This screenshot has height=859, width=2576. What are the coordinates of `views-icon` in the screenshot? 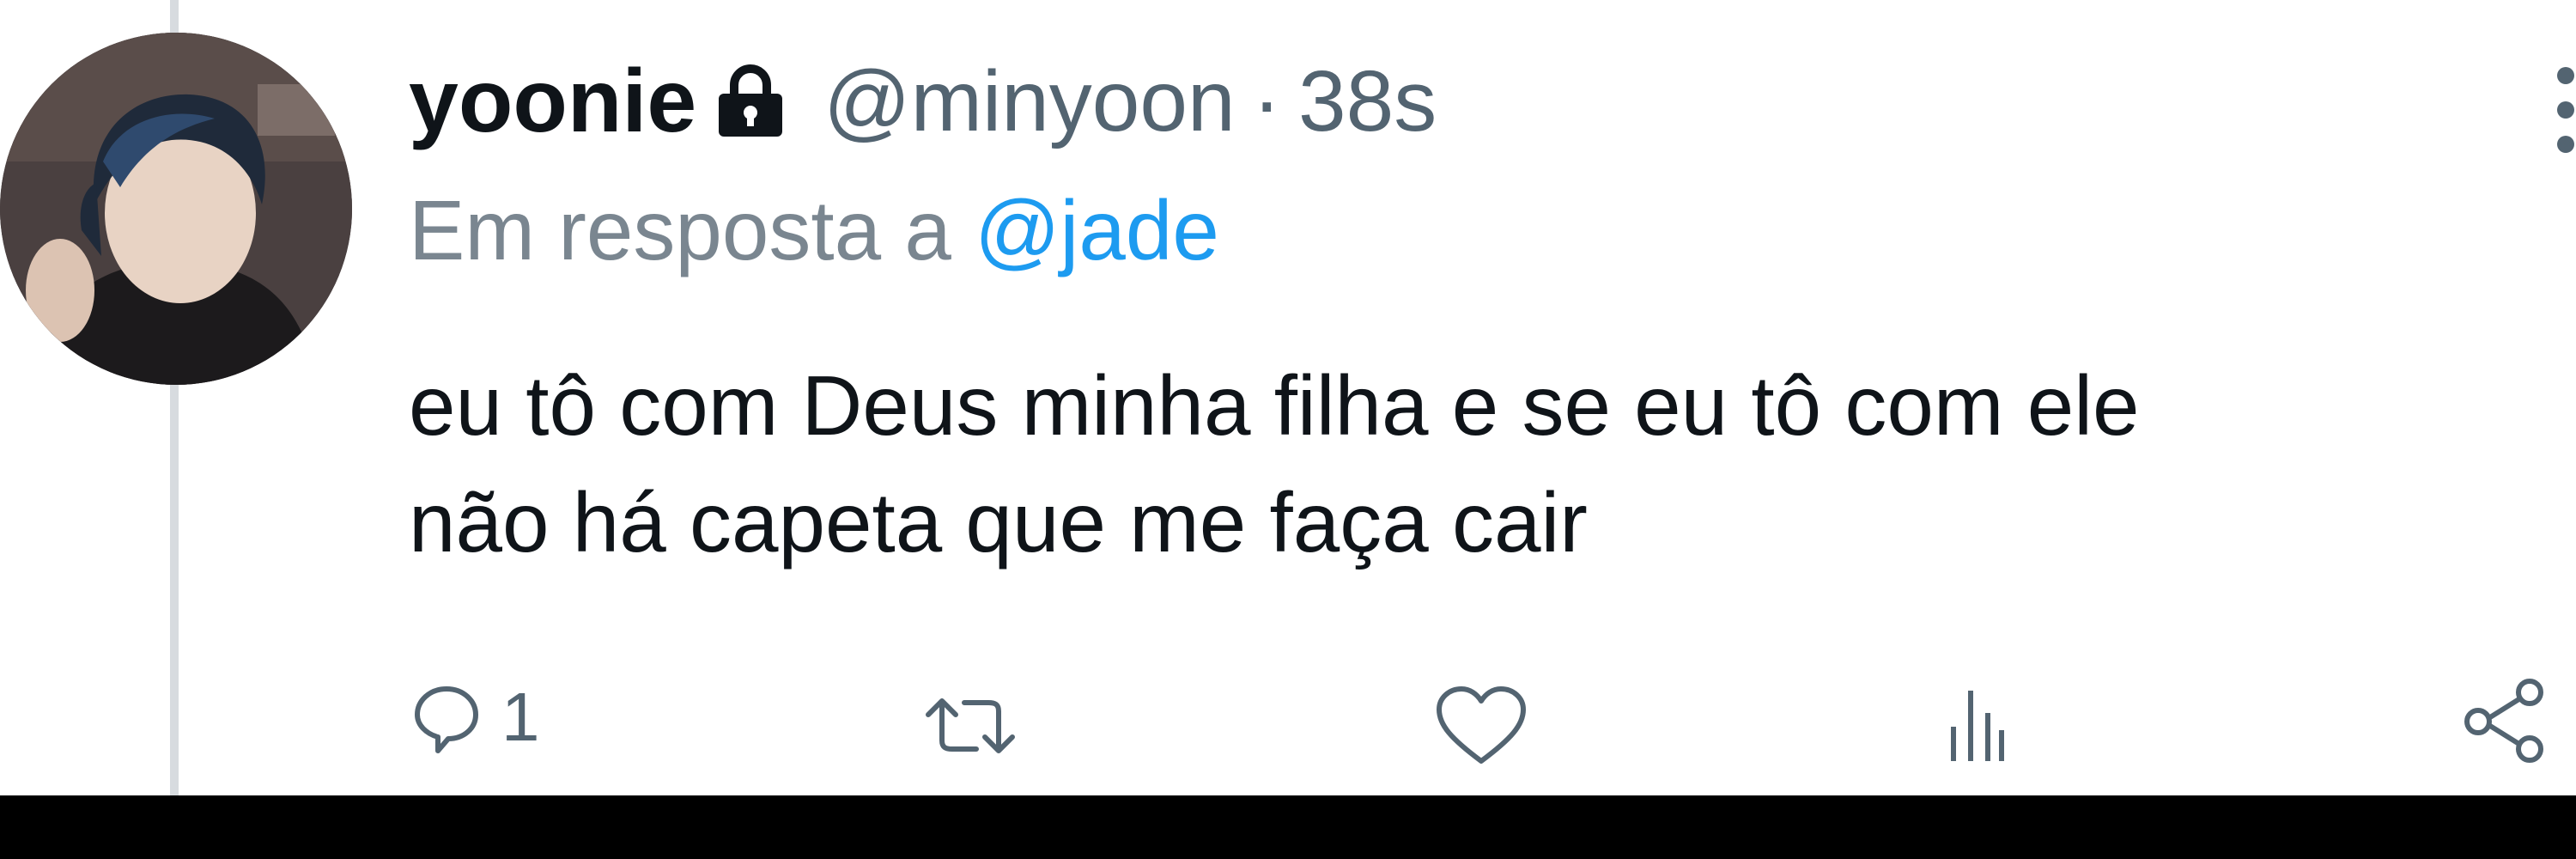 It's located at (1977, 726).